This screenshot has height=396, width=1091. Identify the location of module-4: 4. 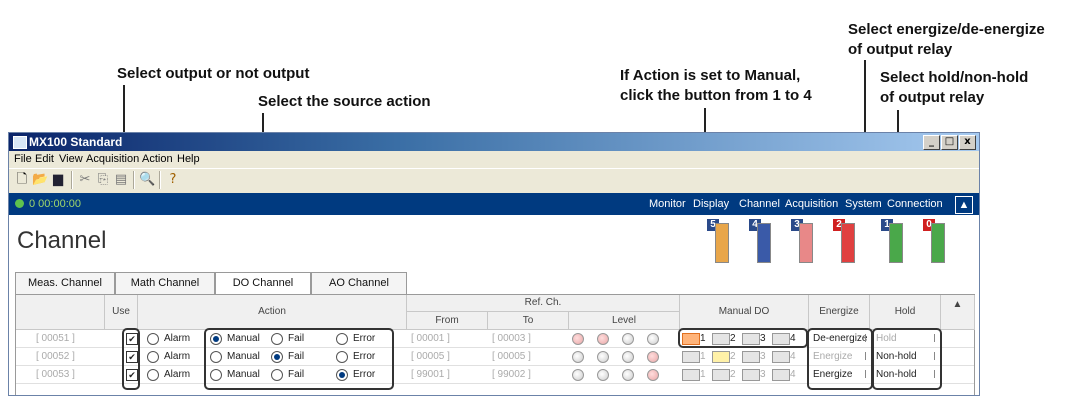
(762, 243).